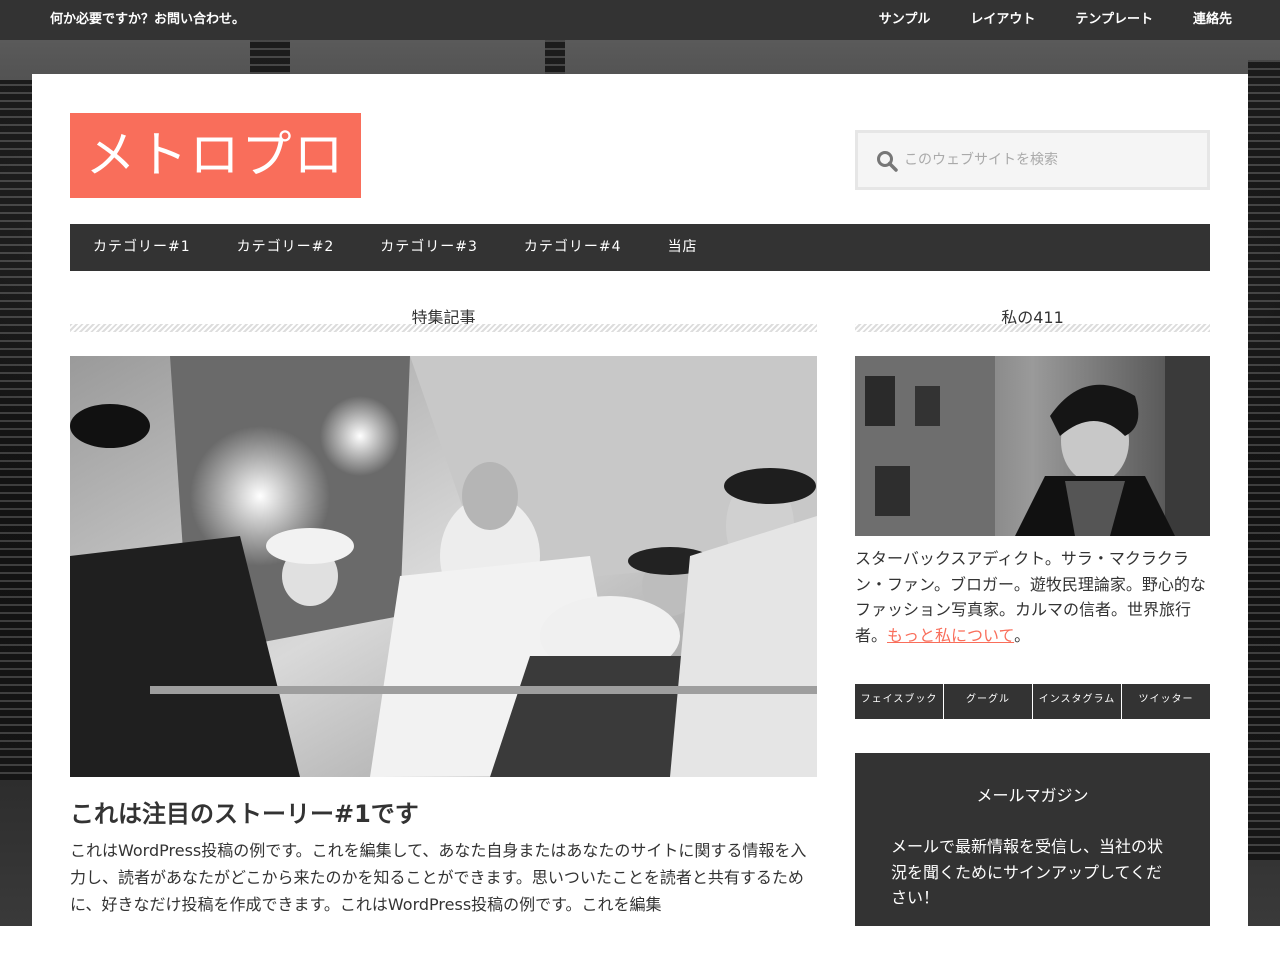  I want to click on instagram-link: インスタグラム, so click(1077, 701).